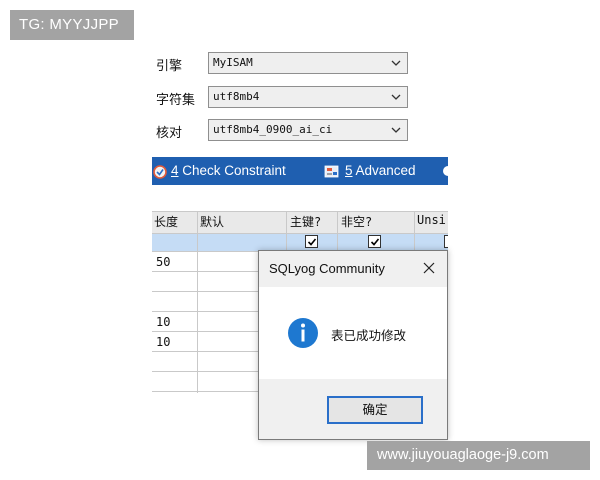 The width and height of the screenshot is (600, 480). I want to click on tab-strip: 4 Check Constraint 5 Advanced, so click(300, 171).